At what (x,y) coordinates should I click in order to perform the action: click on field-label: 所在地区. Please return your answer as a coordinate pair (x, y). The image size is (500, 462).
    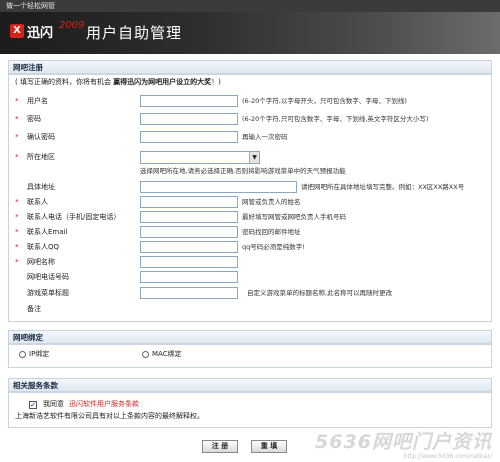
    Looking at the image, I should click on (41, 157).